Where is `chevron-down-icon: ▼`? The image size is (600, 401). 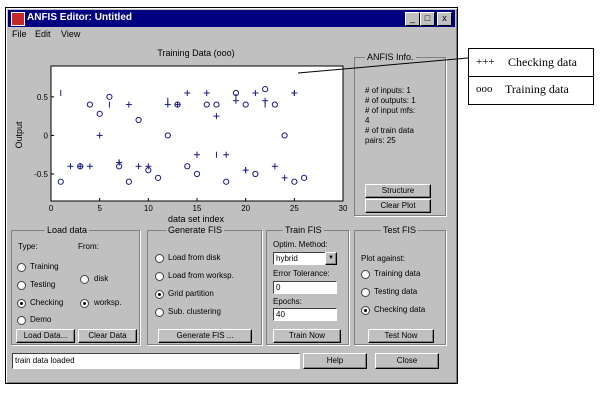
chevron-down-icon: ▼ is located at coordinates (331, 258).